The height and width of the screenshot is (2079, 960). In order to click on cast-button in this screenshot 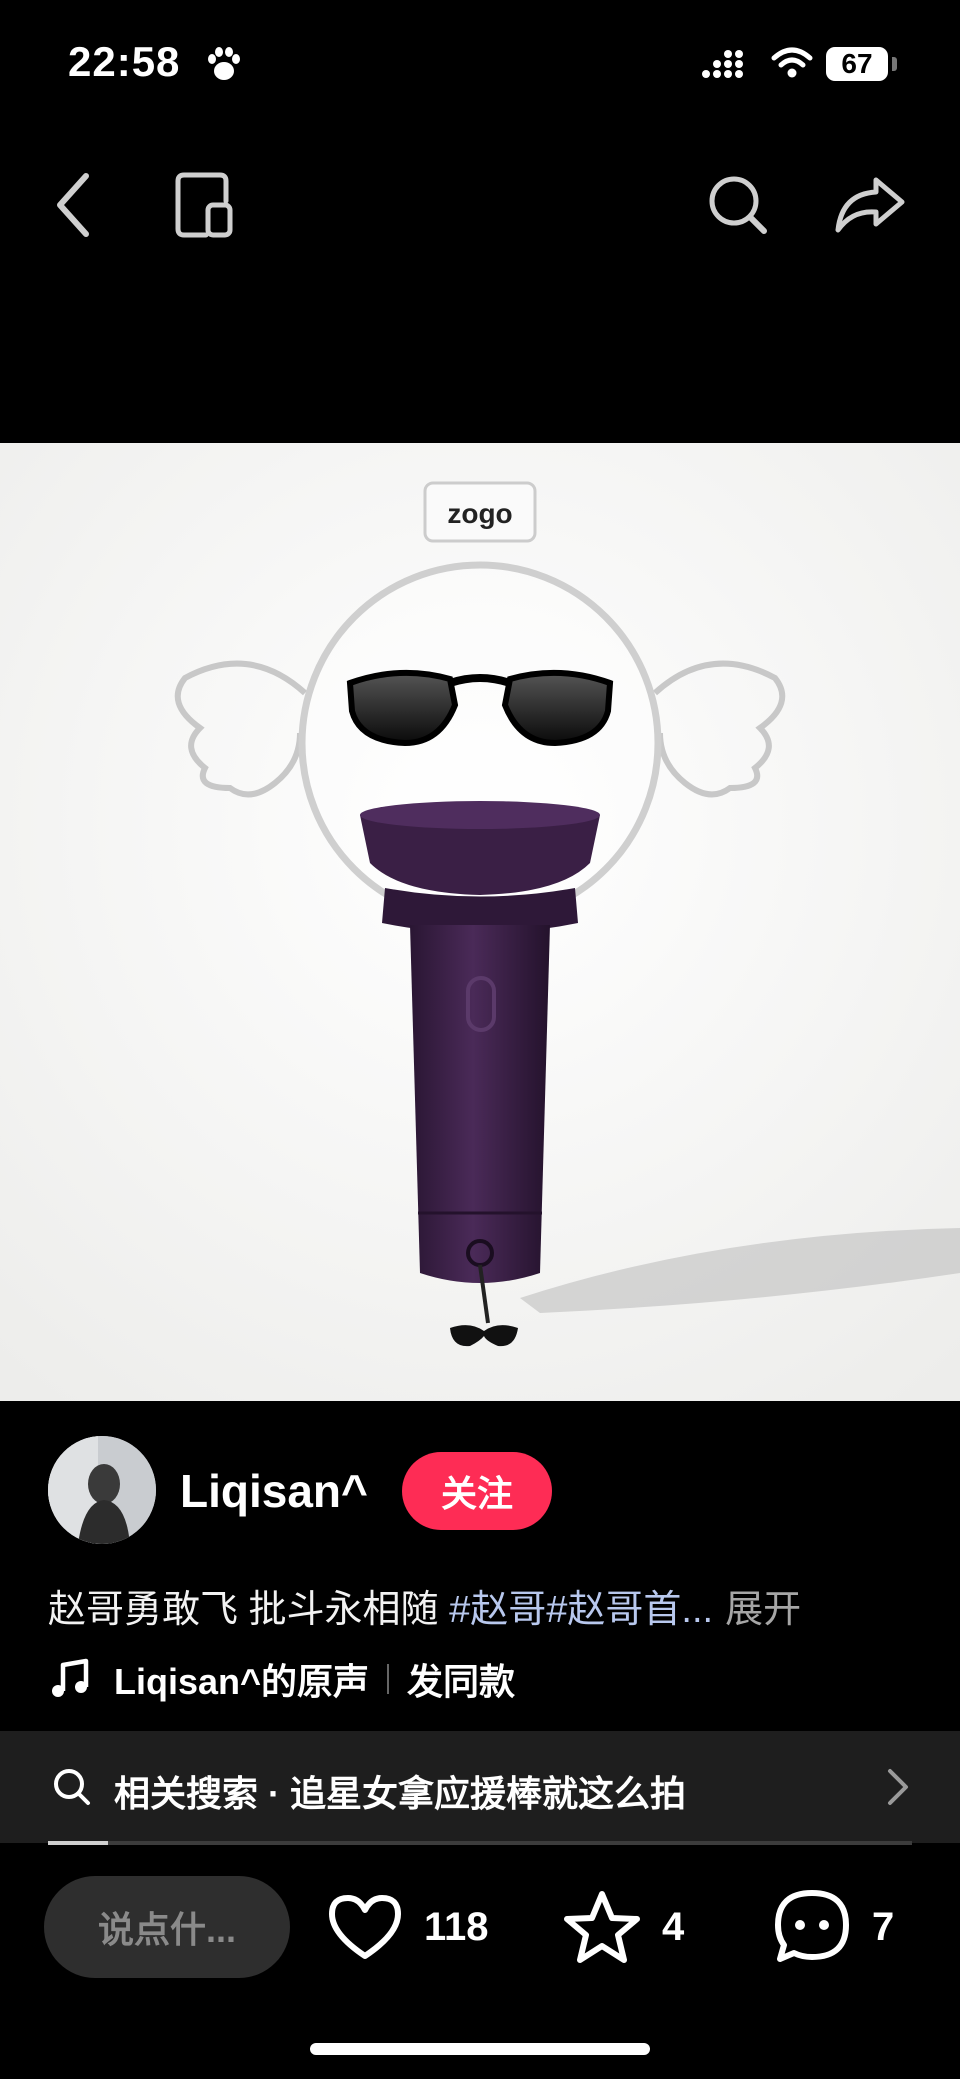, I will do `click(204, 205)`.